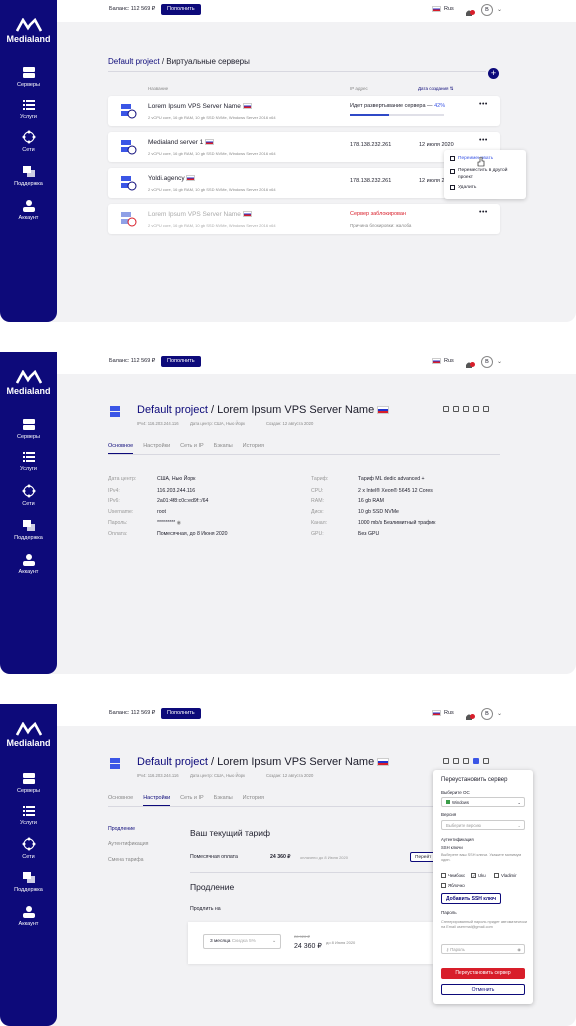  I want to click on add-ssh-key-button: Добавить SSH ключ, so click(471, 898).